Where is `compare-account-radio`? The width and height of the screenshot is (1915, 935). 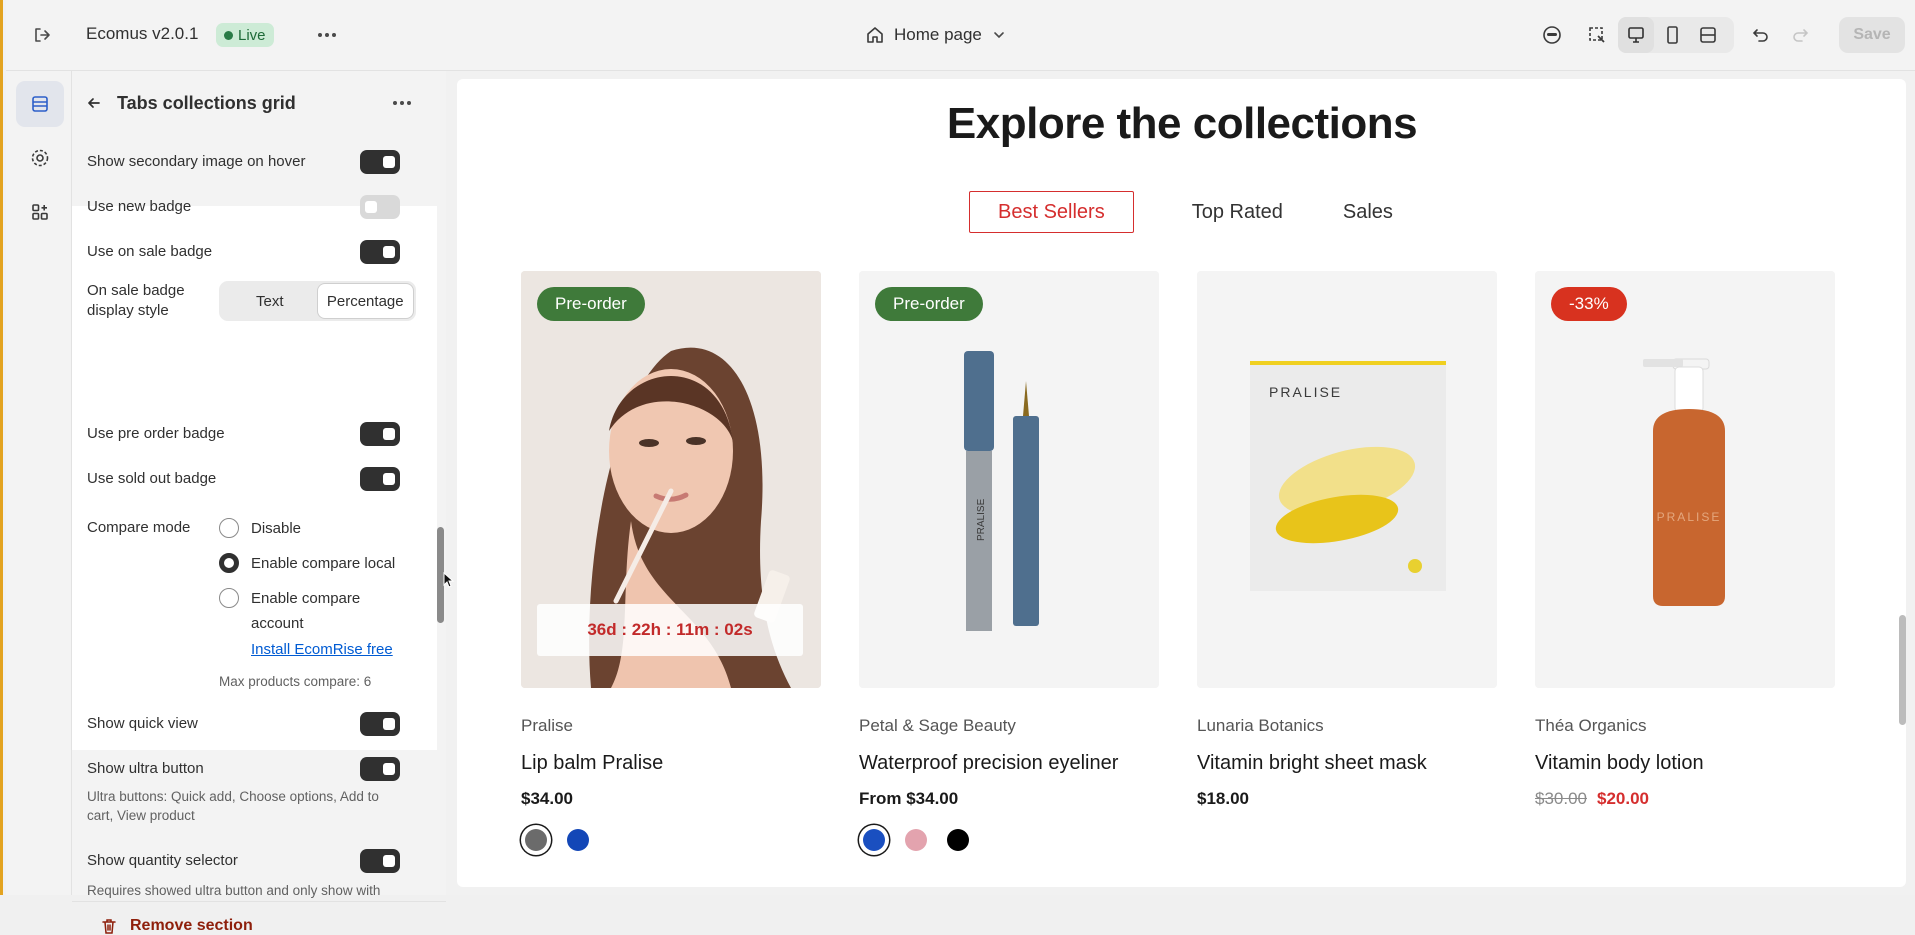 compare-account-radio is located at coordinates (229, 598).